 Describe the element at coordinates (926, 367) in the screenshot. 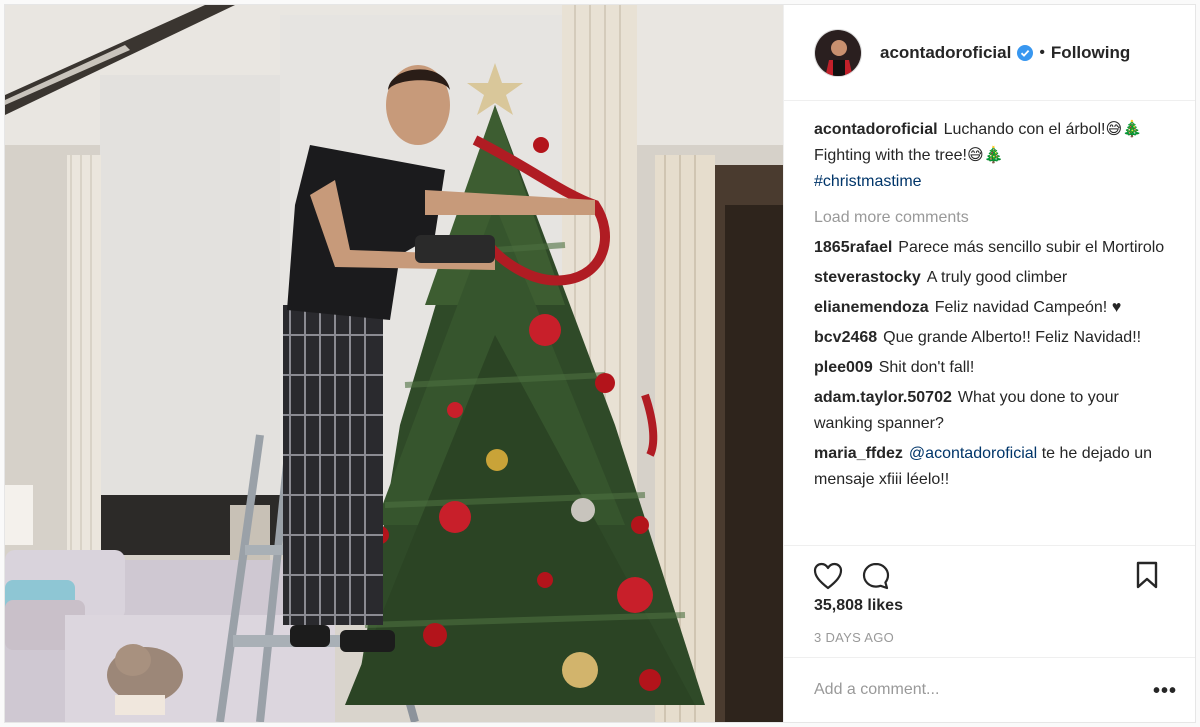

I see `comment-text: Shit don't fall!` at that location.